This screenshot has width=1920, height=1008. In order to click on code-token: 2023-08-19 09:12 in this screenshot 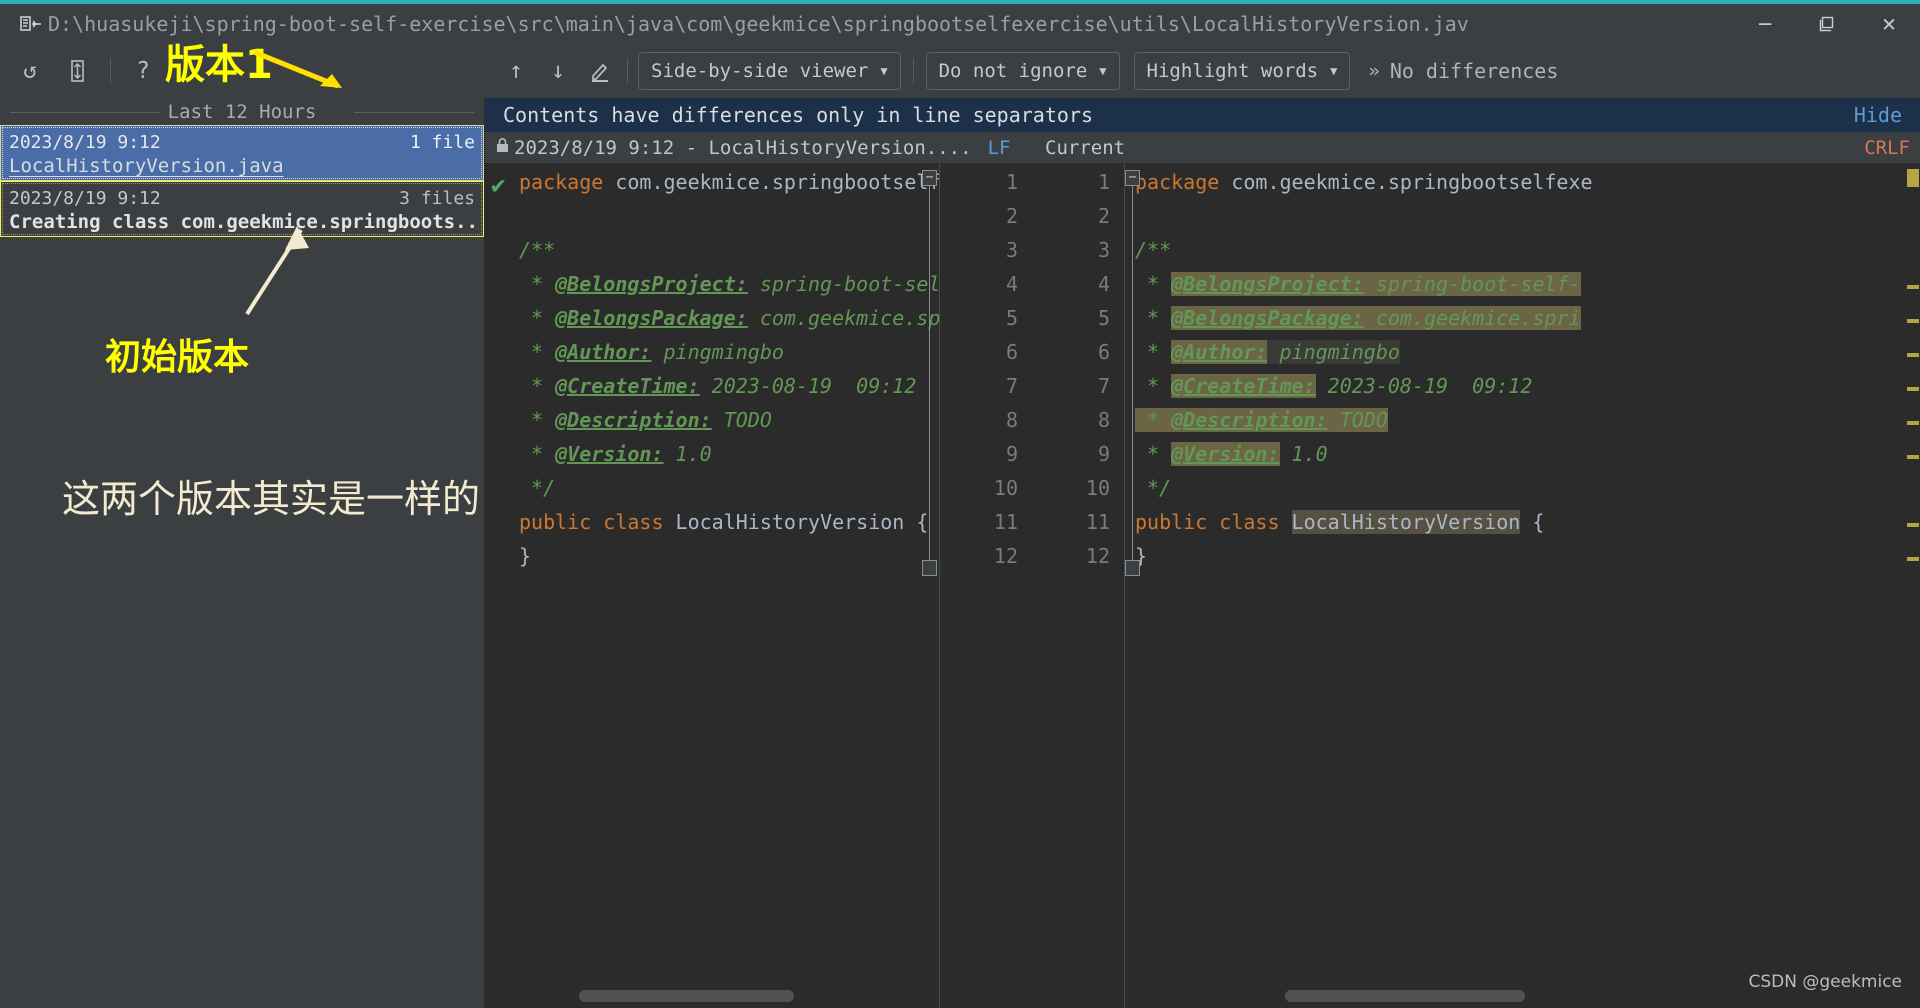, I will do `click(1424, 386)`.